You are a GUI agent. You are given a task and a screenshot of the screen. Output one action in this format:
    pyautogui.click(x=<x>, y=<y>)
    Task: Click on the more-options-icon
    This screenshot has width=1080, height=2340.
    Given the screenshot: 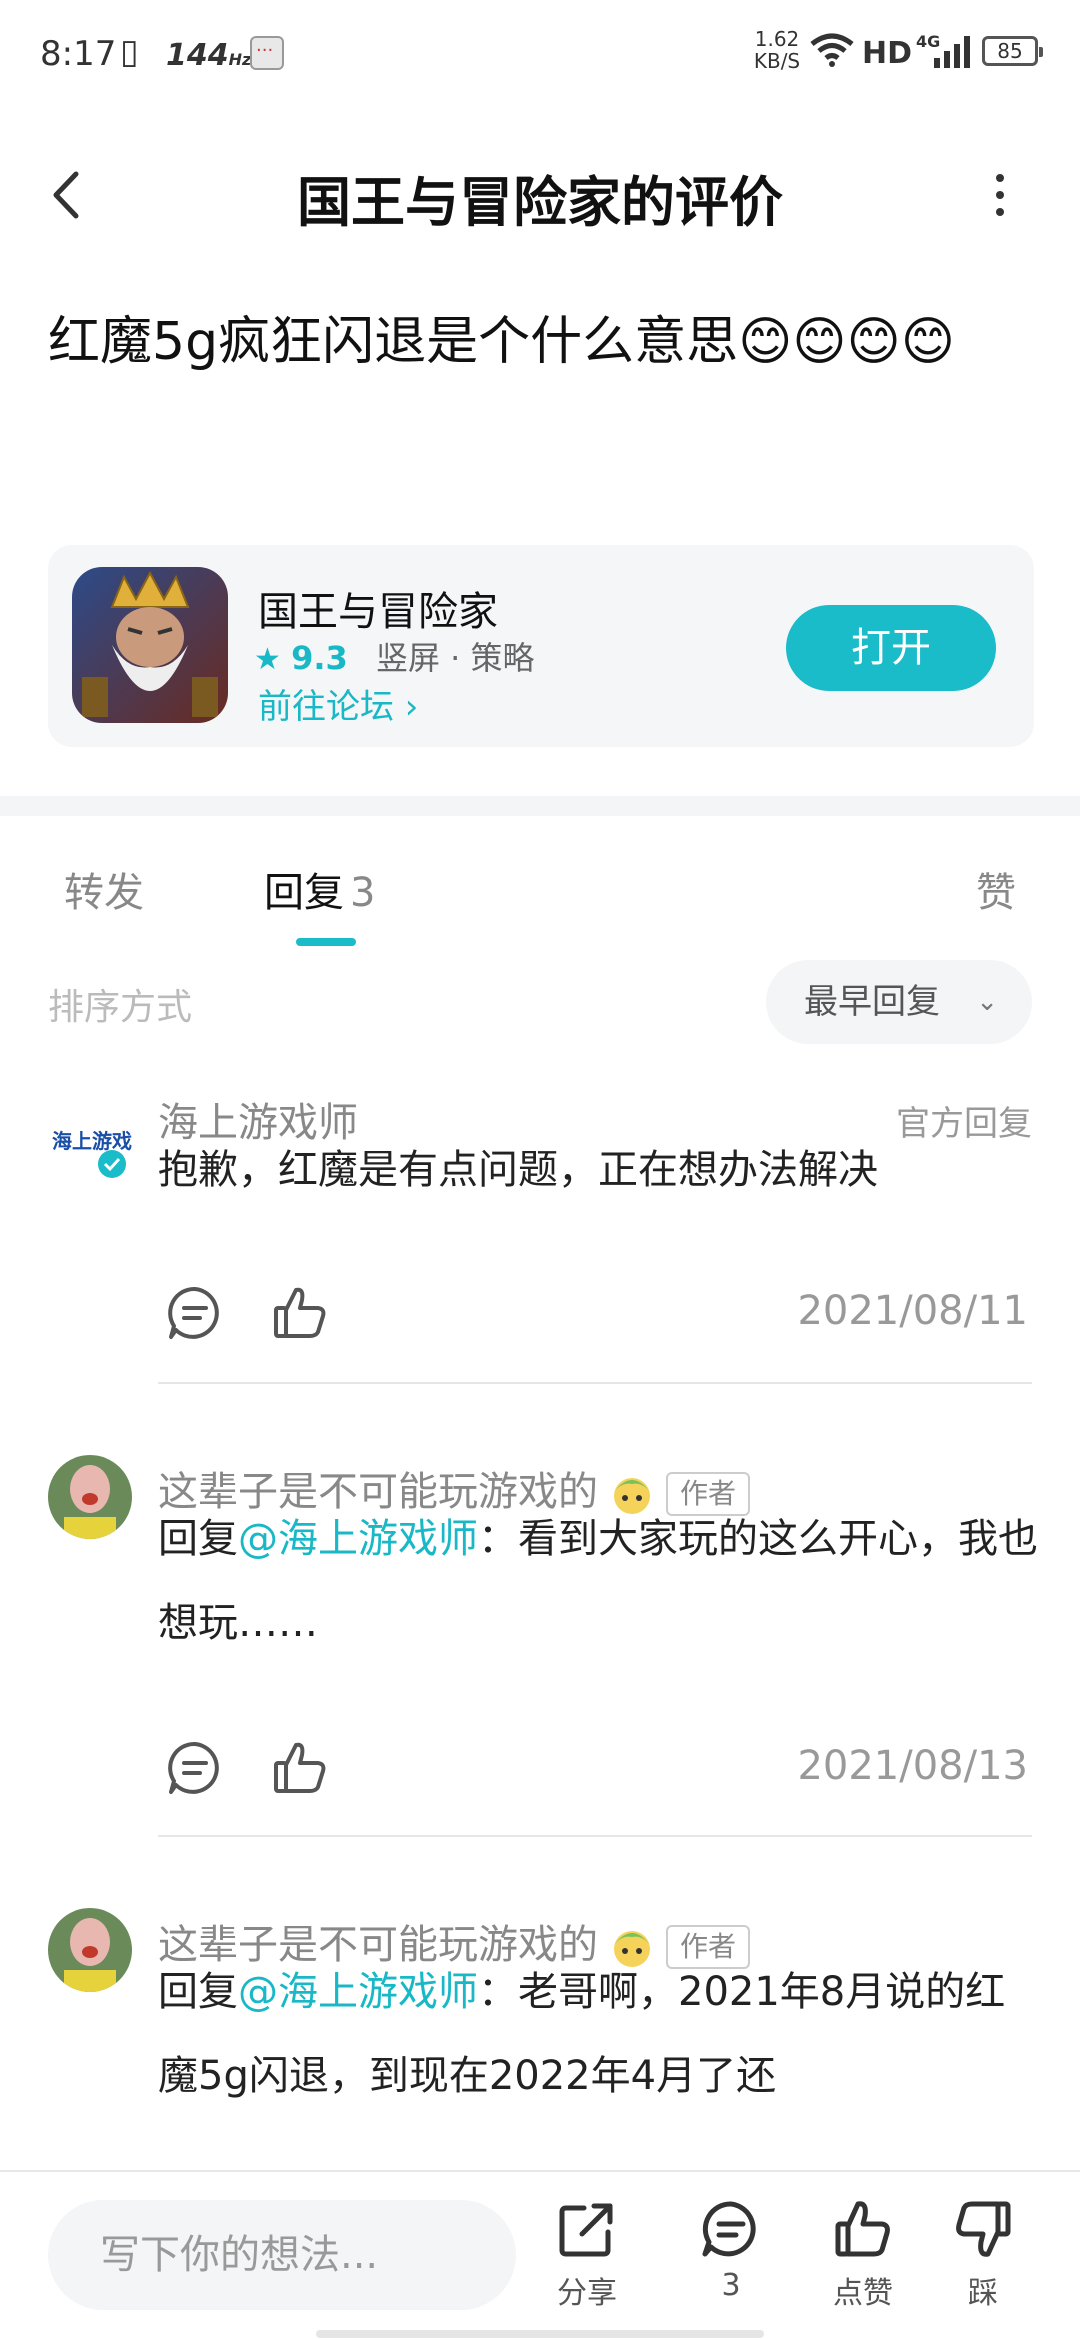 What is the action you would take?
    pyautogui.click(x=1000, y=195)
    